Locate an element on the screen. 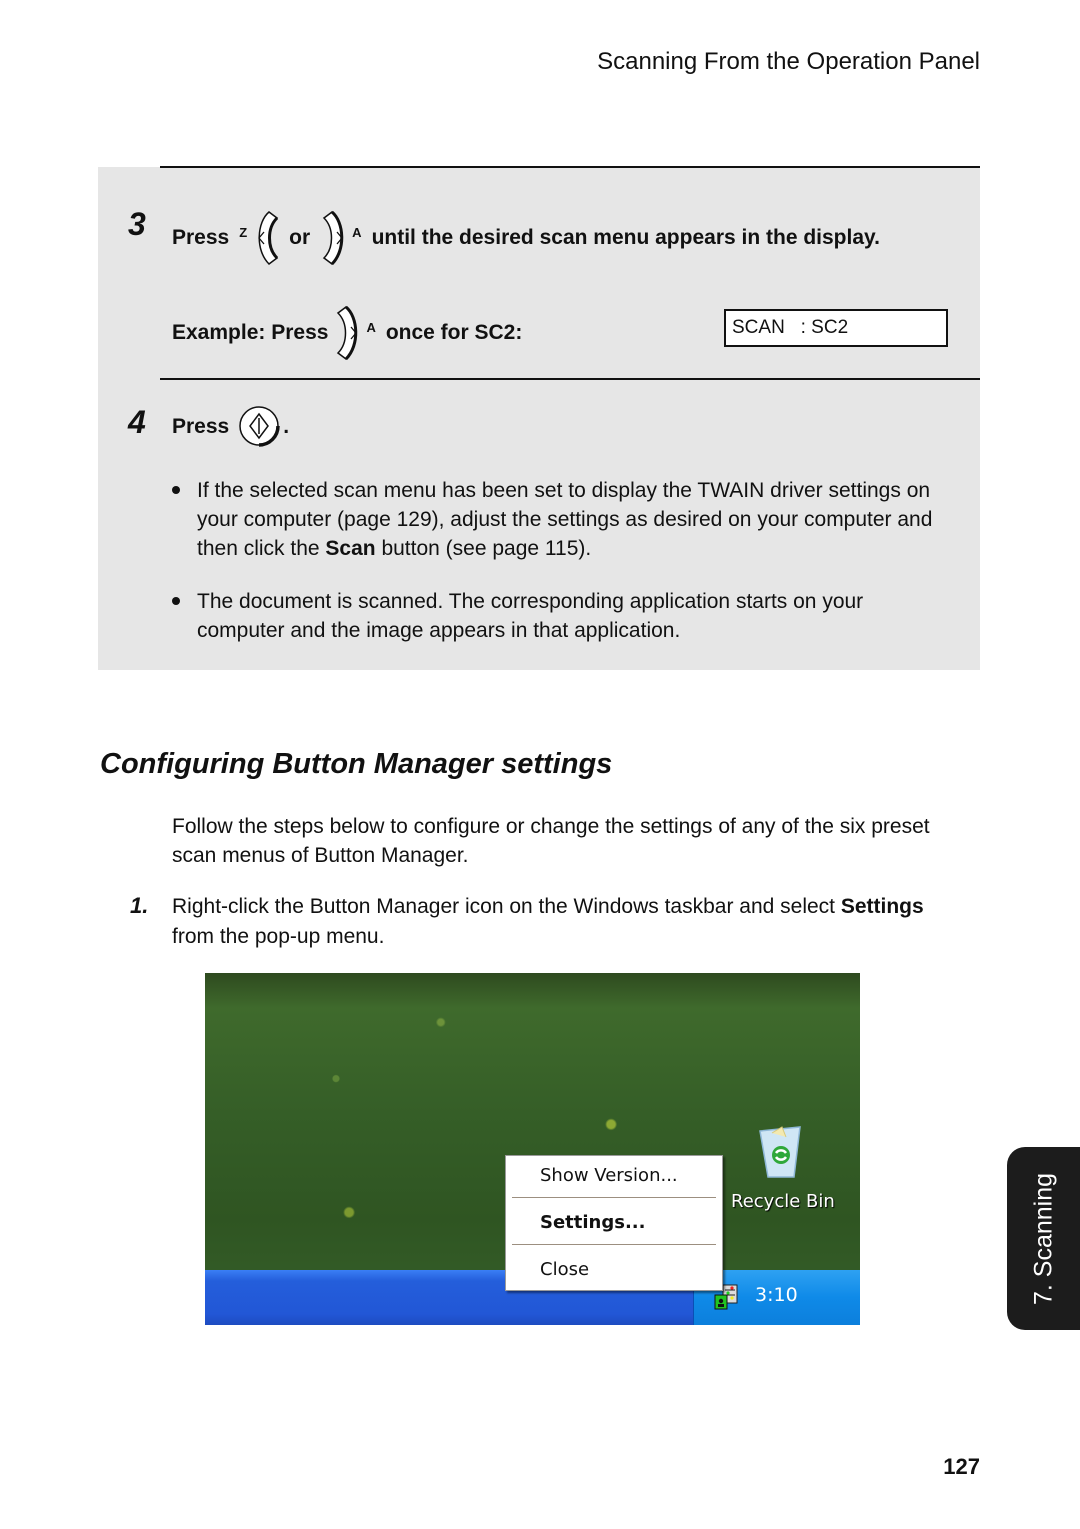 This screenshot has width=1080, height=1529. bullet-text: button (see page 115). is located at coordinates (483, 548).